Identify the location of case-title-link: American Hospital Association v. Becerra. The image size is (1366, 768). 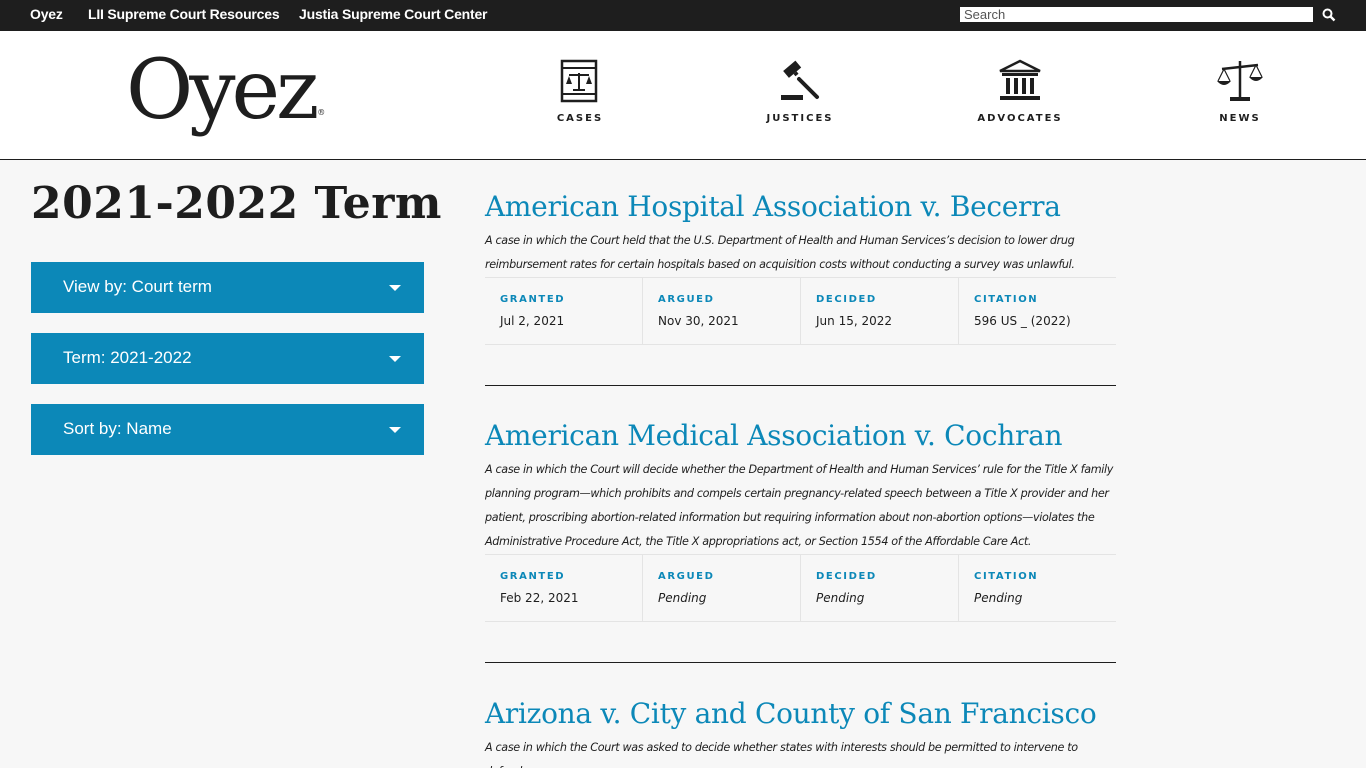
(800, 206).